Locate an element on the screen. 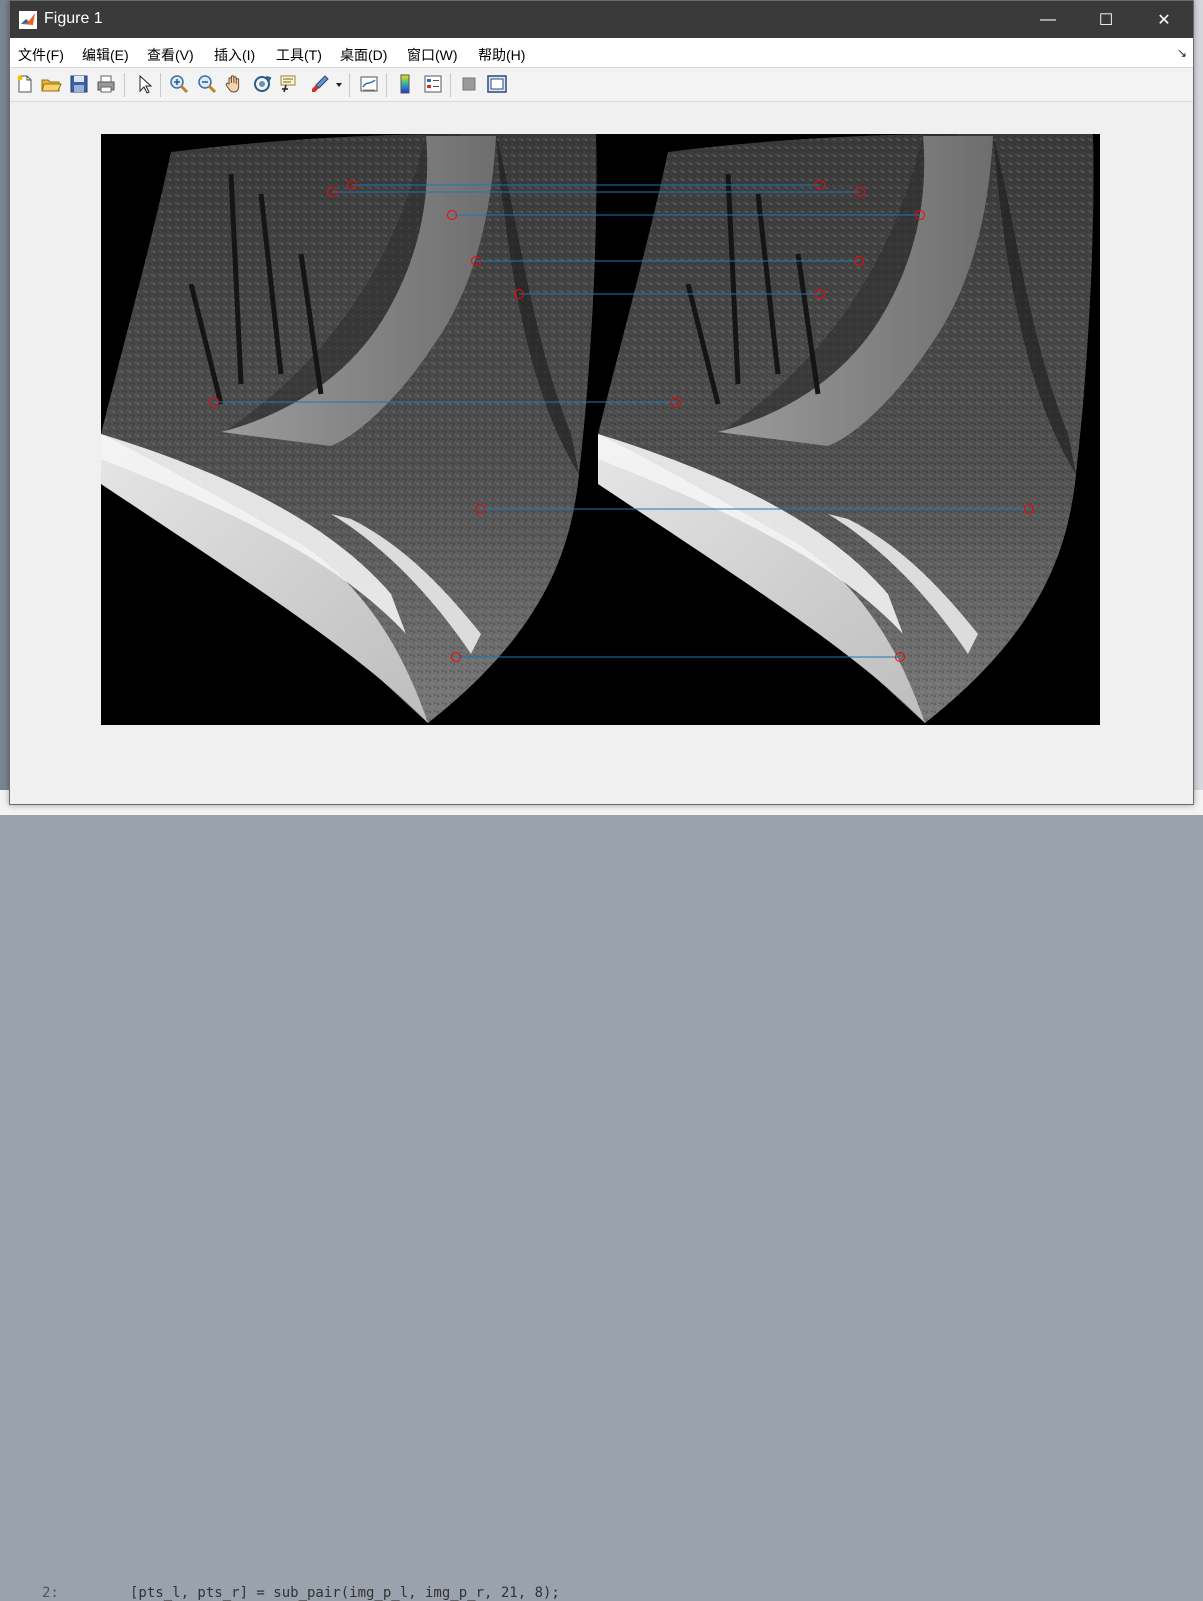 This screenshot has width=1203, height=1601. maximize-icon: ☐ is located at coordinates (1106, 20).